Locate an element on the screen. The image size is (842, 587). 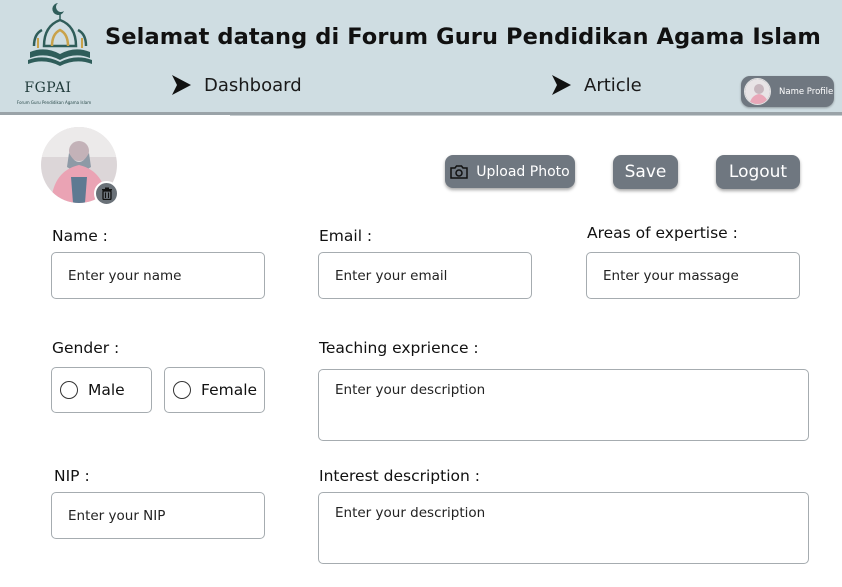
upload-photo-button: Upload Photo is located at coordinates (510, 171).